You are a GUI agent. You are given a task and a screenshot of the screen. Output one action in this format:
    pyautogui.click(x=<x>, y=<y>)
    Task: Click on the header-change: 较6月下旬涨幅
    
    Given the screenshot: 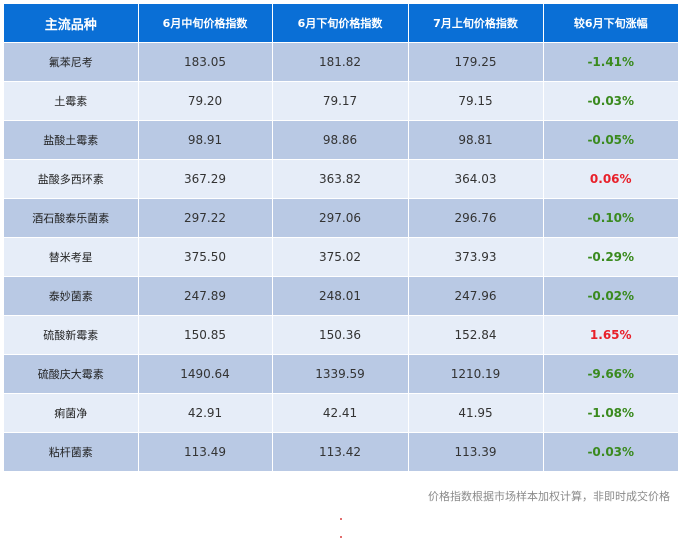 What is the action you would take?
    pyautogui.click(x=610, y=23)
    